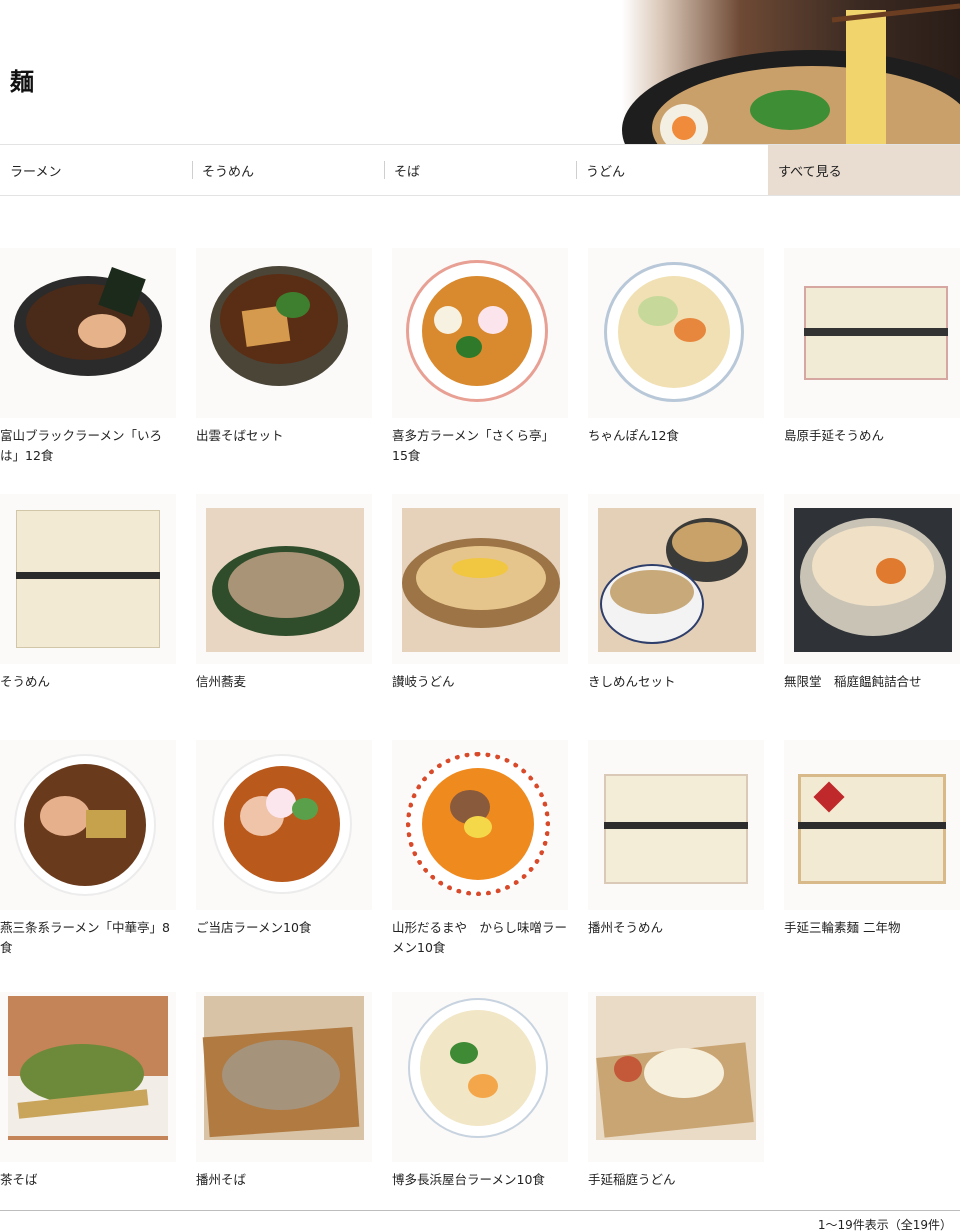  What do you see at coordinates (480, 446) in the screenshot?
I see `product-name: 喜多方ラーメン「さくら亭」15食` at bounding box center [480, 446].